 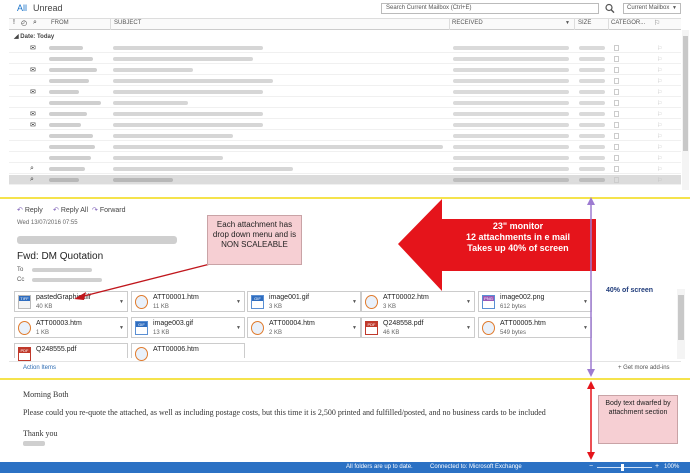 I want to click on purple-arrow-head-bottom, so click(x=591, y=373).